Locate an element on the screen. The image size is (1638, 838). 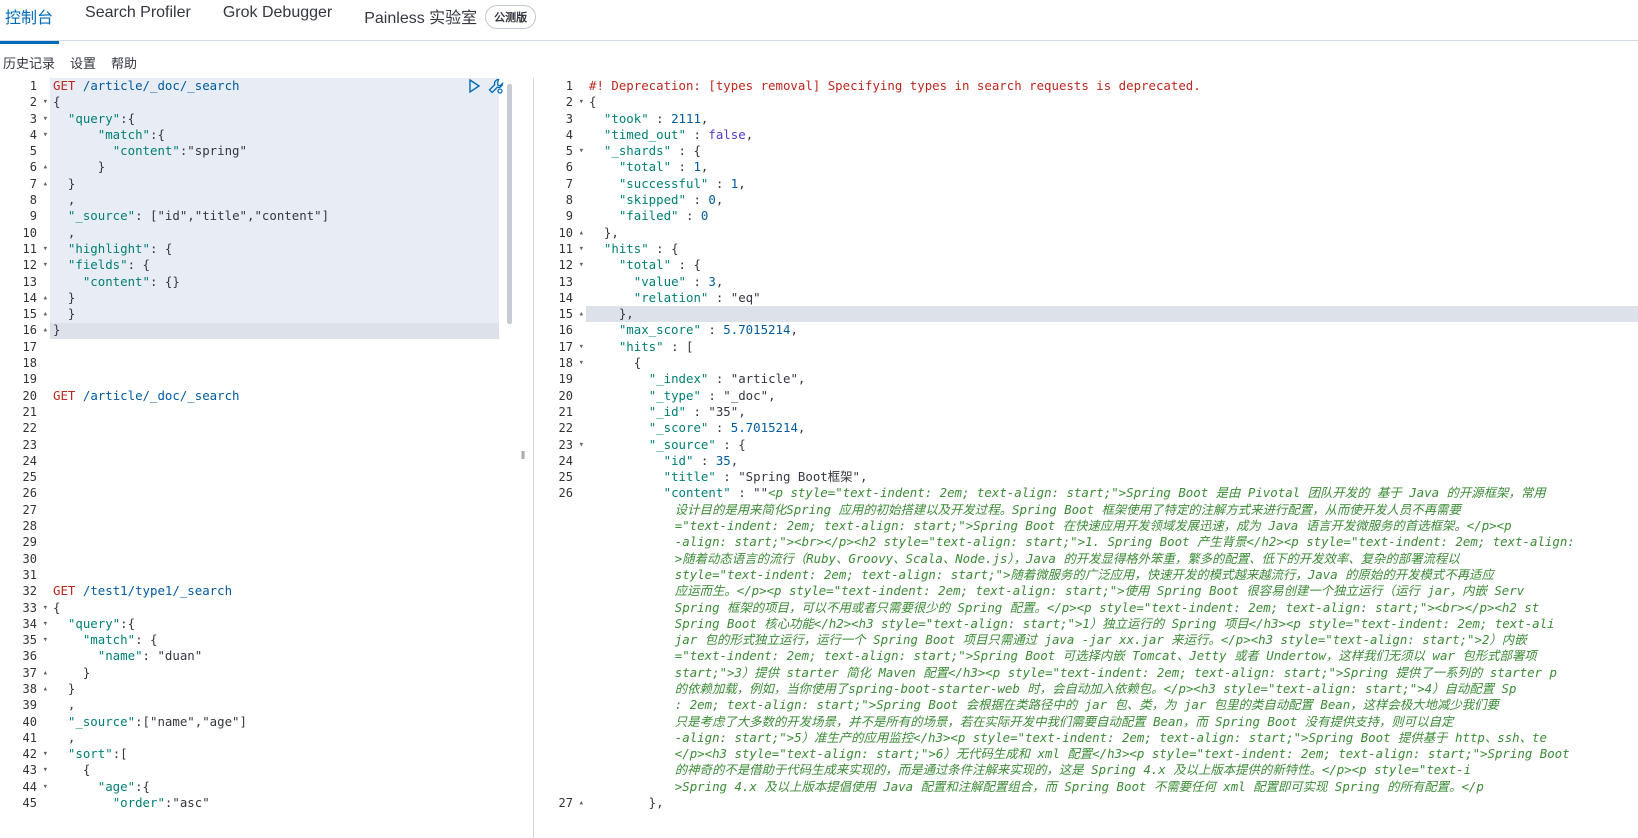
line-number: 17 is located at coordinates (560, 347).